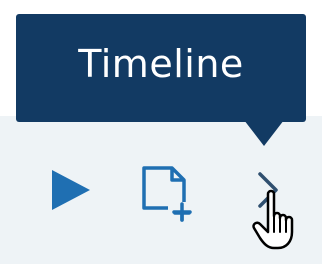 Image resolution: width=322 pixels, height=264 pixels. I want to click on play-icon, so click(71, 190).